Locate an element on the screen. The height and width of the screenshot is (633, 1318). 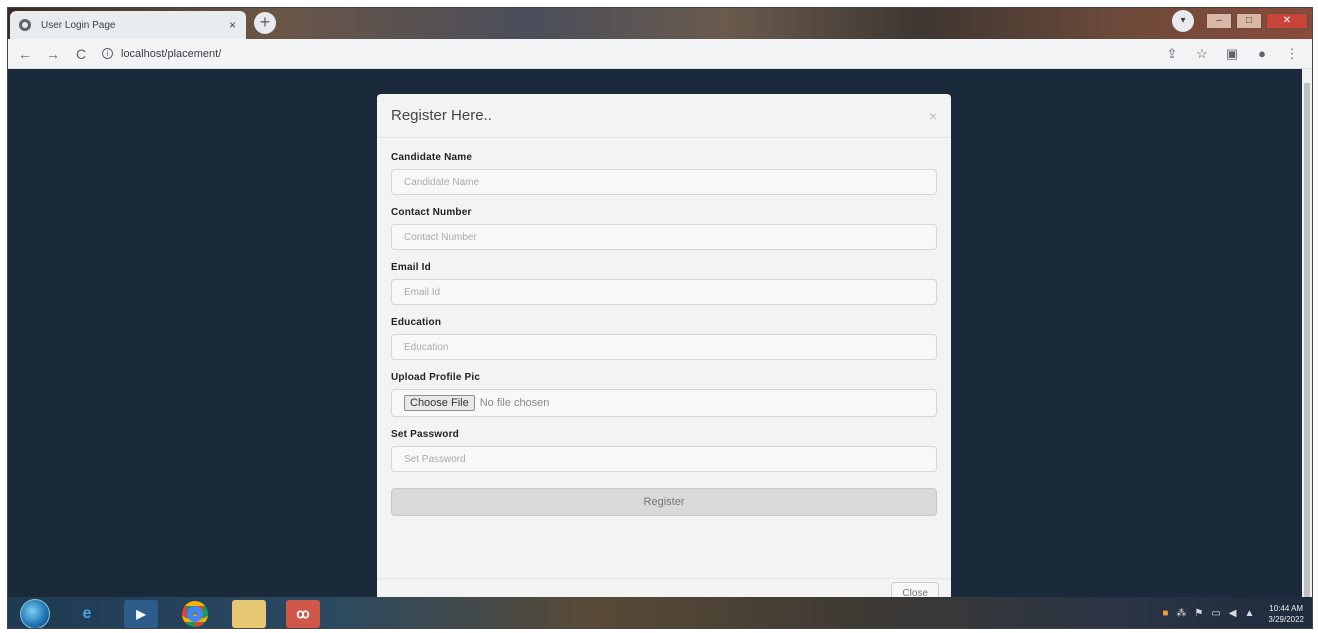
url-text: localhost/placement/ is located at coordinates (171, 53).